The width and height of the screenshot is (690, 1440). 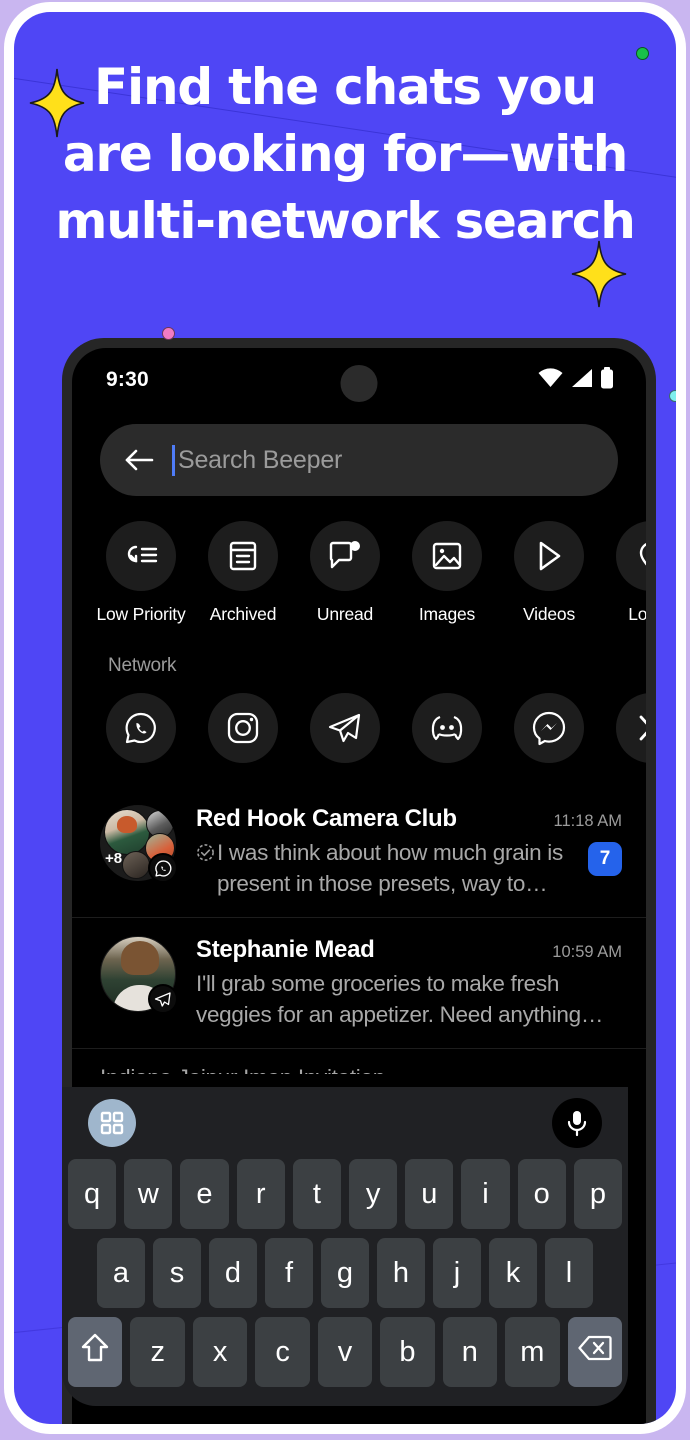 What do you see at coordinates (141, 728) in the screenshot?
I see `network-item-whatsapp` at bounding box center [141, 728].